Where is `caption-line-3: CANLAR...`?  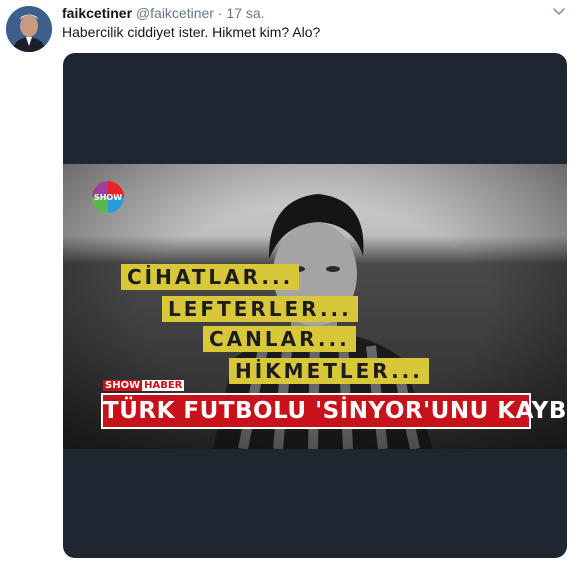
caption-line-3: CANLAR... is located at coordinates (279, 339).